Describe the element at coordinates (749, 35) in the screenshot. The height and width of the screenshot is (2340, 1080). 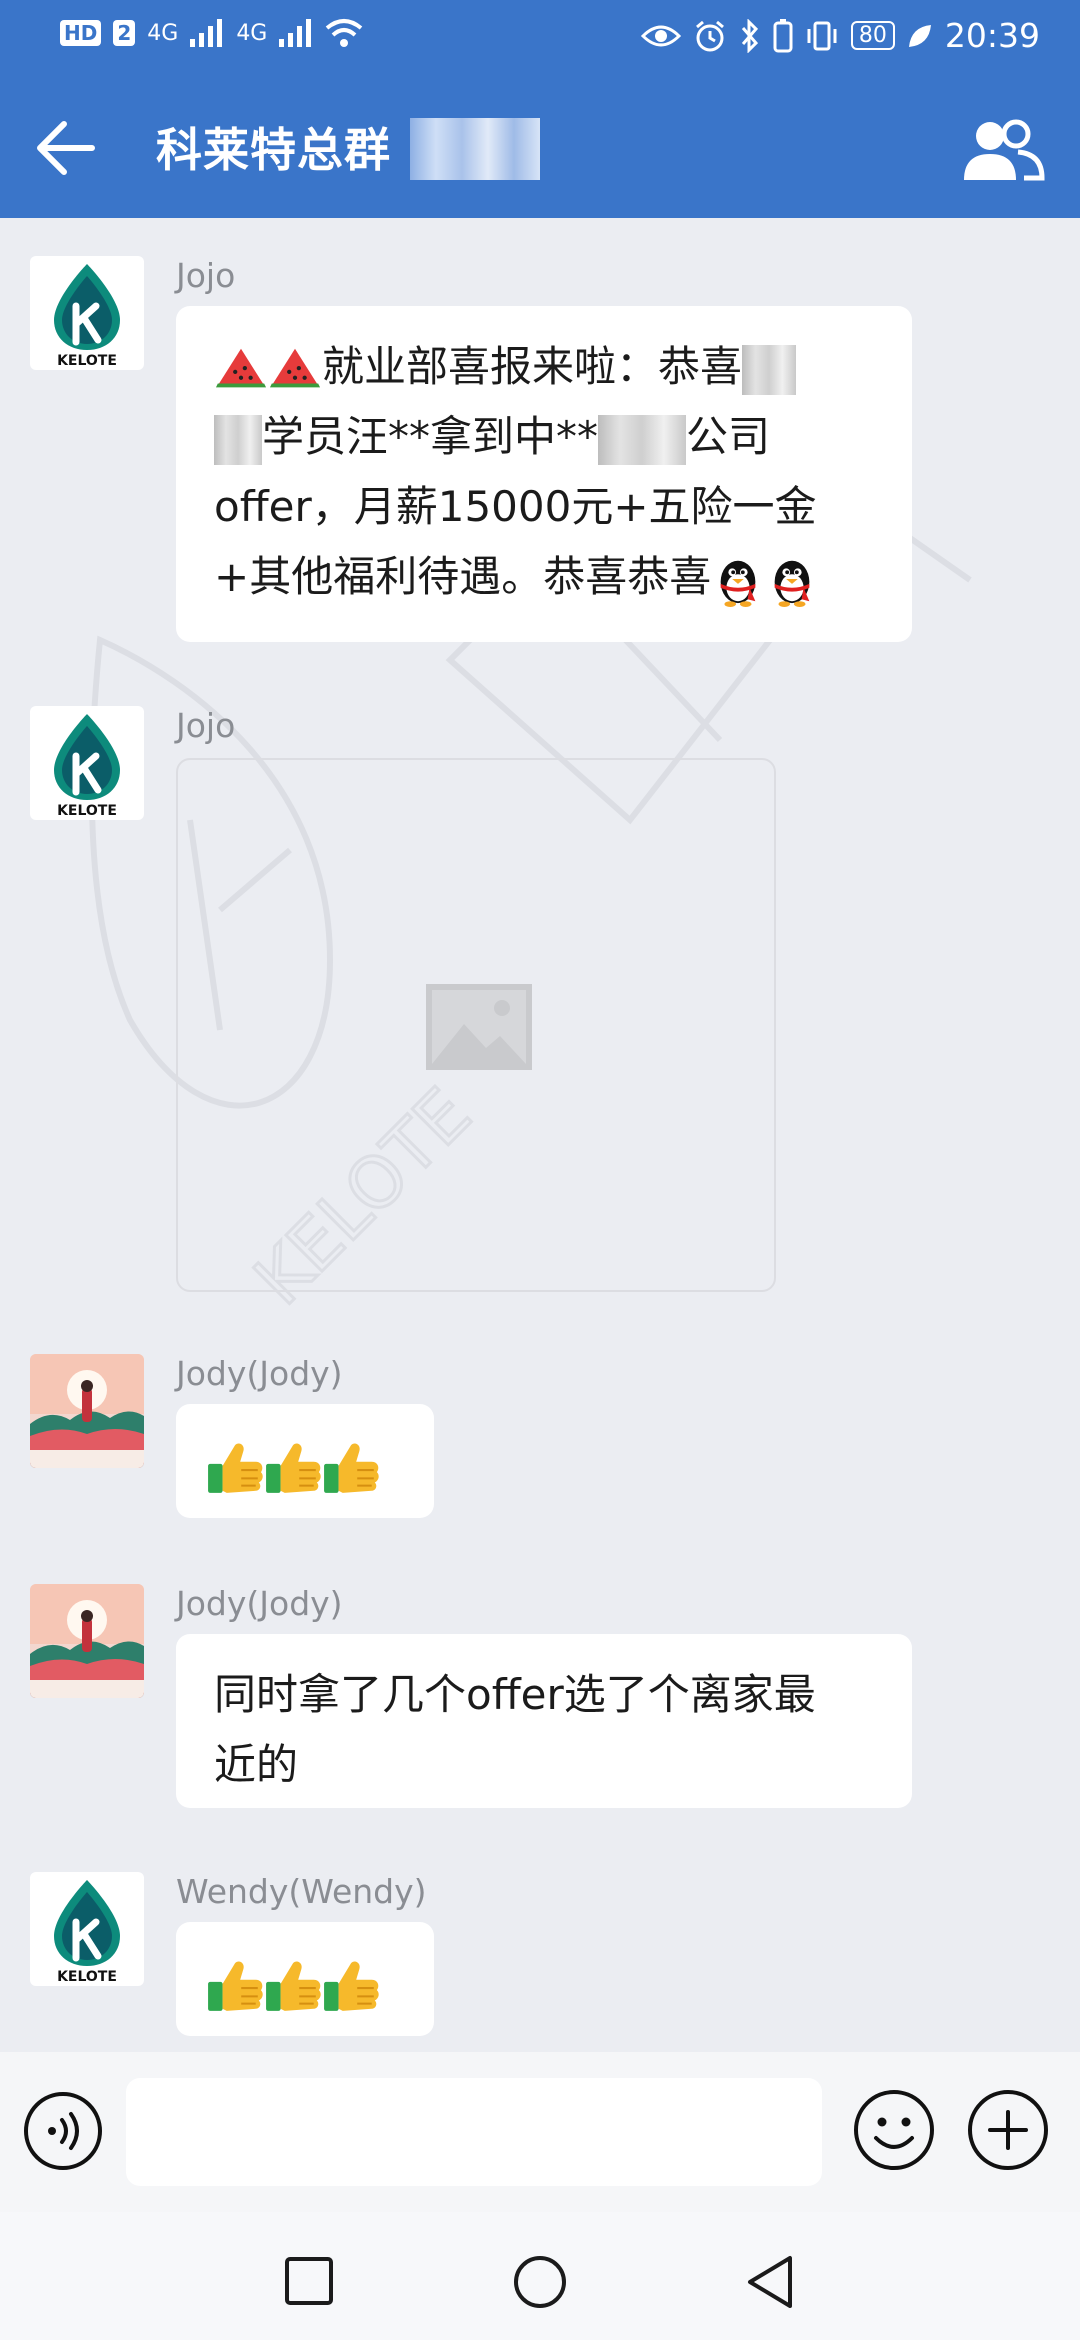
I see `bluetooth-icon` at that location.